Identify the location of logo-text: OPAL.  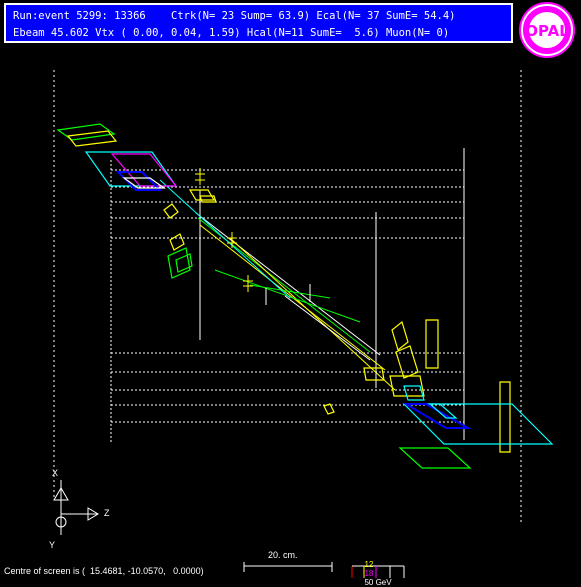
(547, 31).